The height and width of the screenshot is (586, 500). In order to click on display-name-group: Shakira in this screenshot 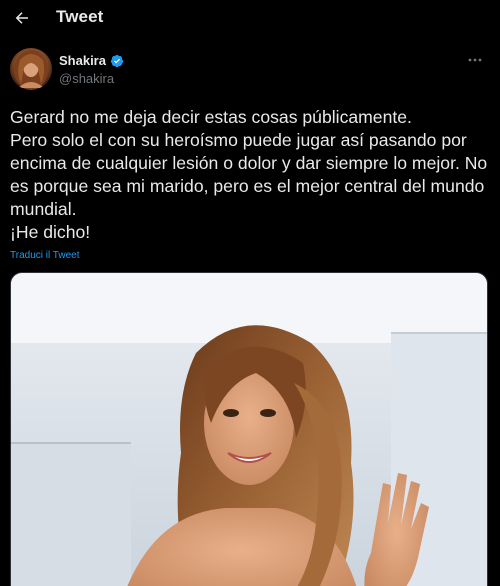, I will do `click(91, 60)`.